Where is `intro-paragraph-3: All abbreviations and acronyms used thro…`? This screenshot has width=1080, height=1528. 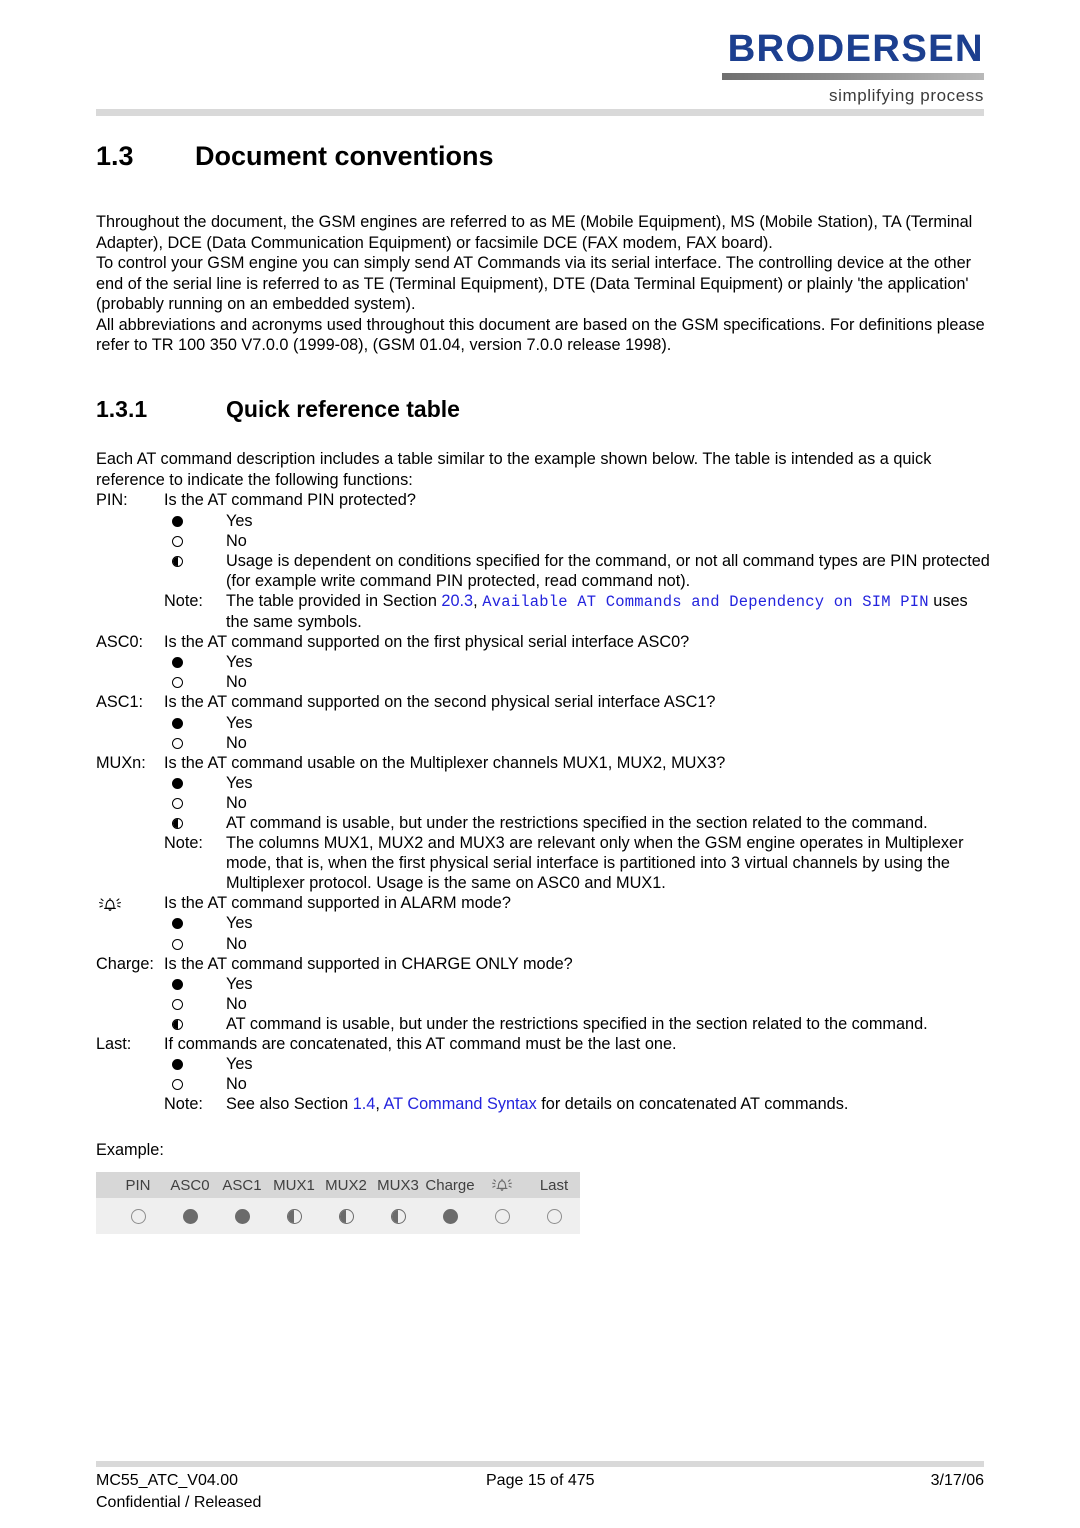
intro-paragraph-3: All abbreviations and acronyms used thro… is located at coordinates (540, 335).